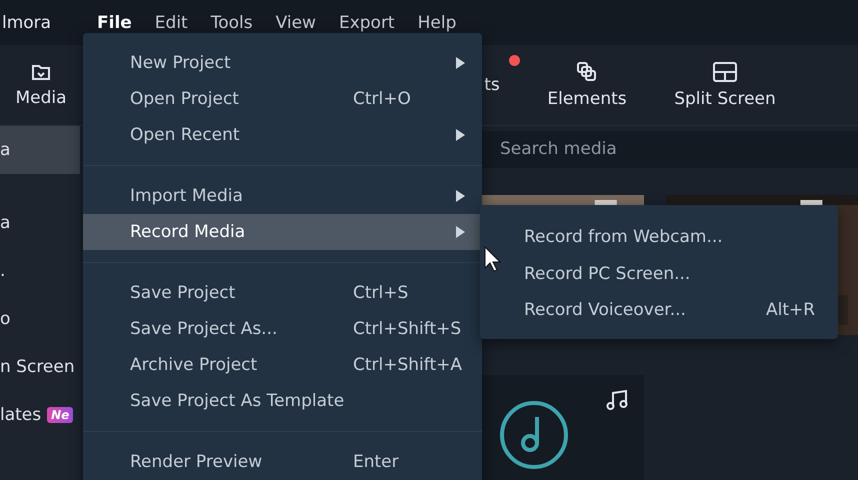  What do you see at coordinates (282, 365) in the screenshot?
I see `menu-item: Archive Project Ctrl+Shift+A` at bounding box center [282, 365].